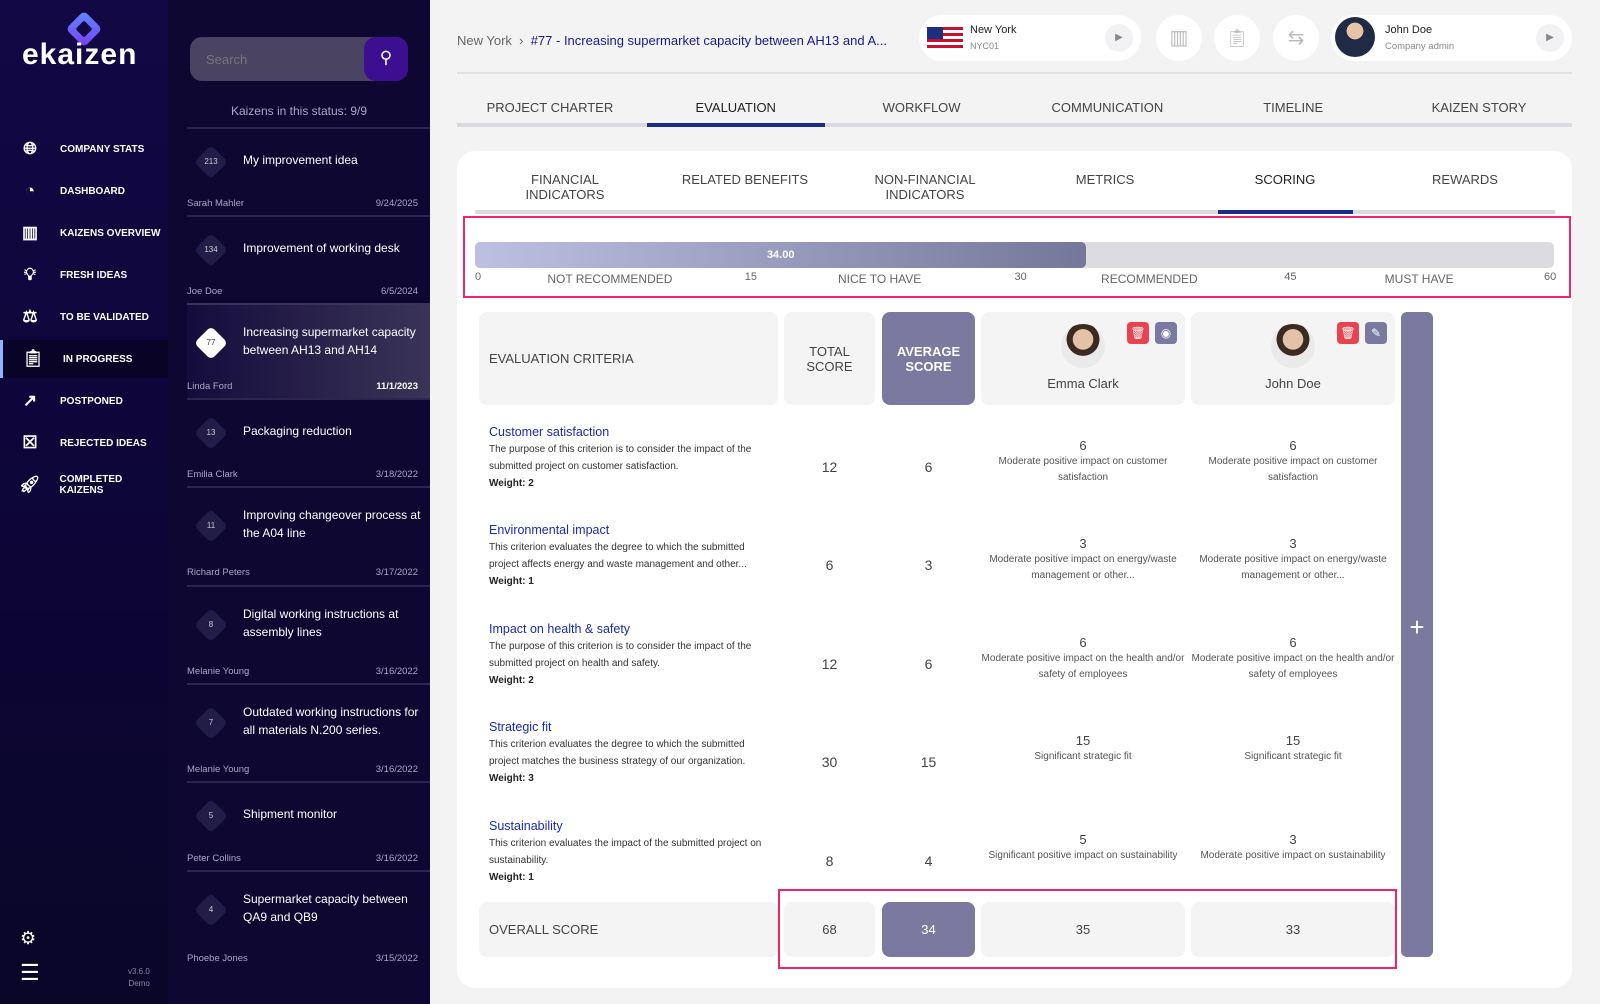 The image size is (1600, 1004). Describe the element at coordinates (1417, 634) in the screenshot. I see `add-evaluator-button: +` at that location.